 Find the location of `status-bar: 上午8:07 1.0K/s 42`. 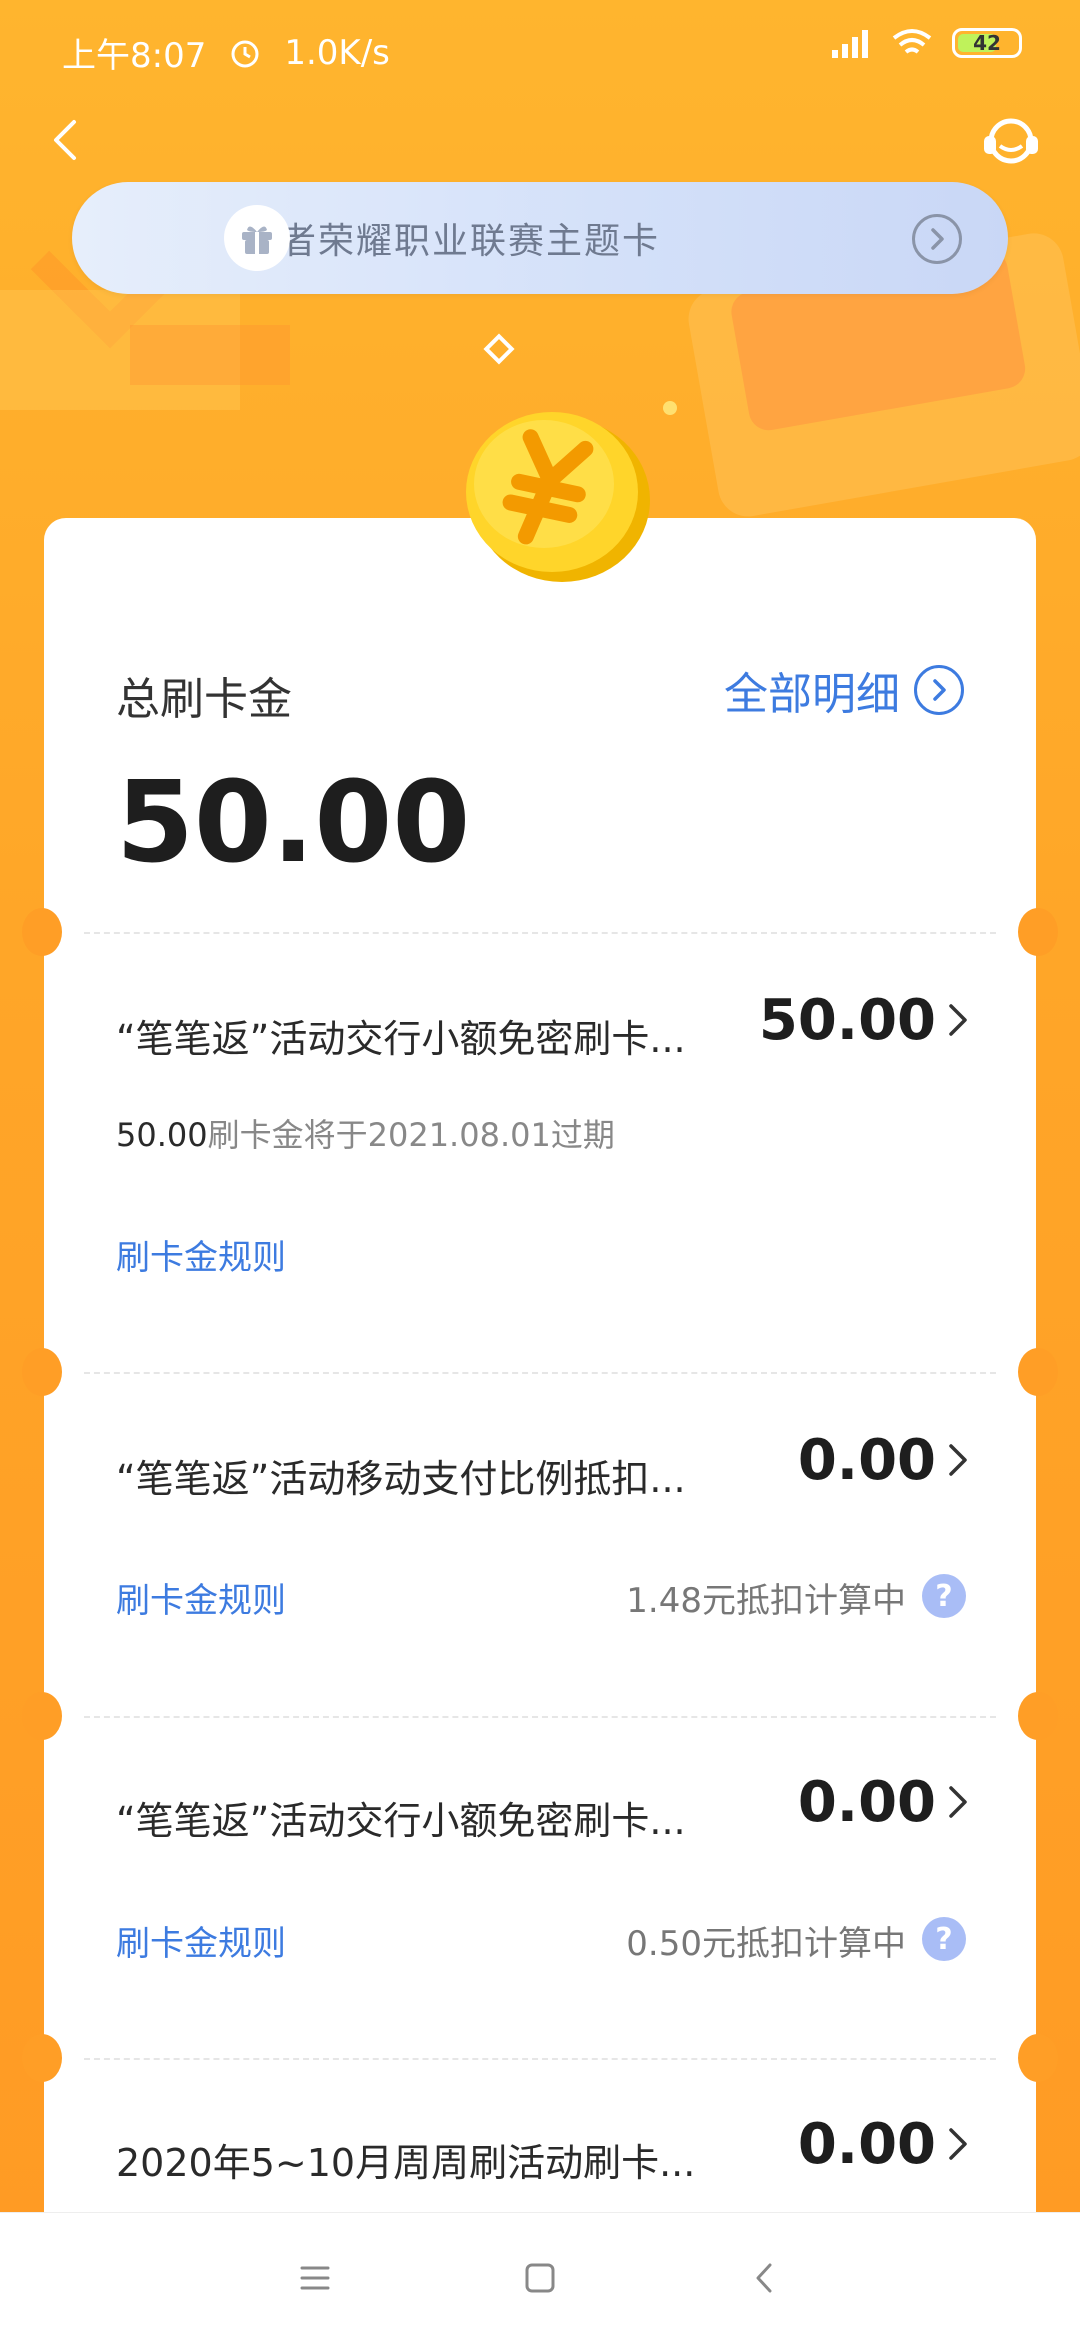

status-bar: 上午8:07 1.0K/s 42 is located at coordinates (540, 48).